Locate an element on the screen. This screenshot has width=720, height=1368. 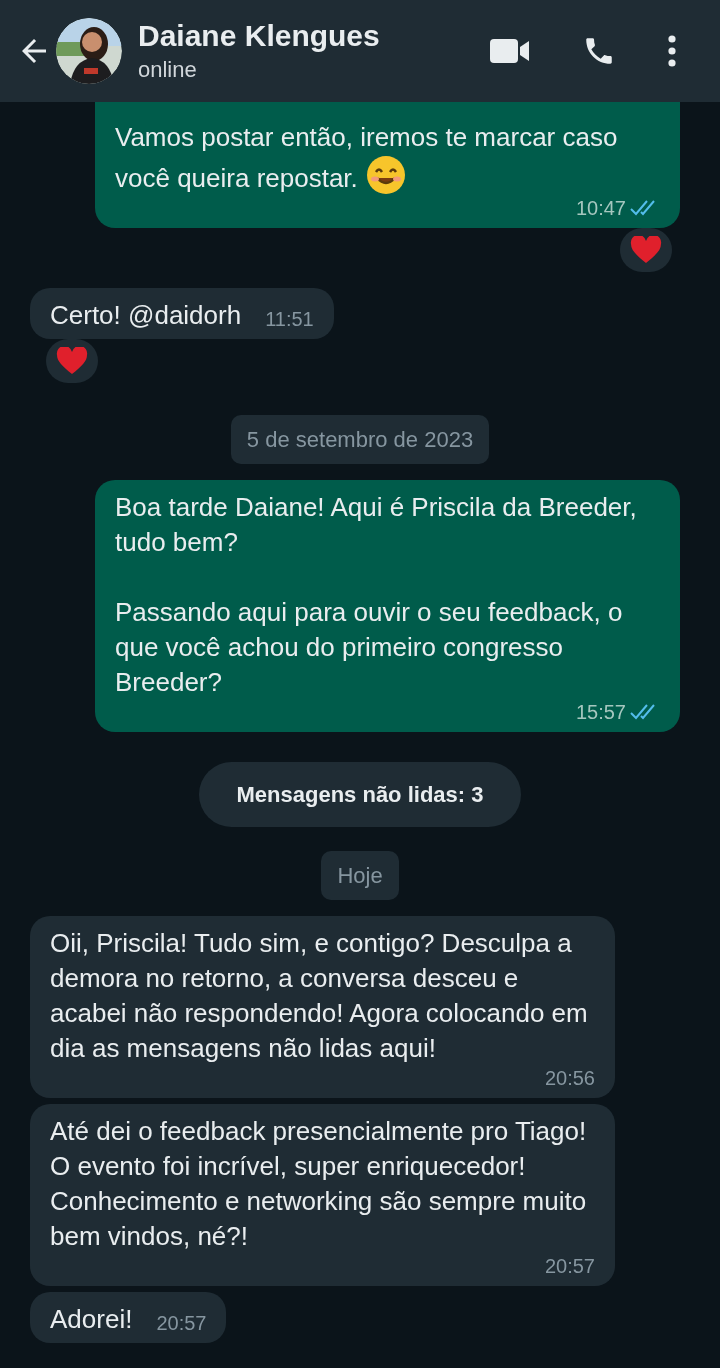
message-text: Certo! @daidorh is located at coordinates (146, 315).